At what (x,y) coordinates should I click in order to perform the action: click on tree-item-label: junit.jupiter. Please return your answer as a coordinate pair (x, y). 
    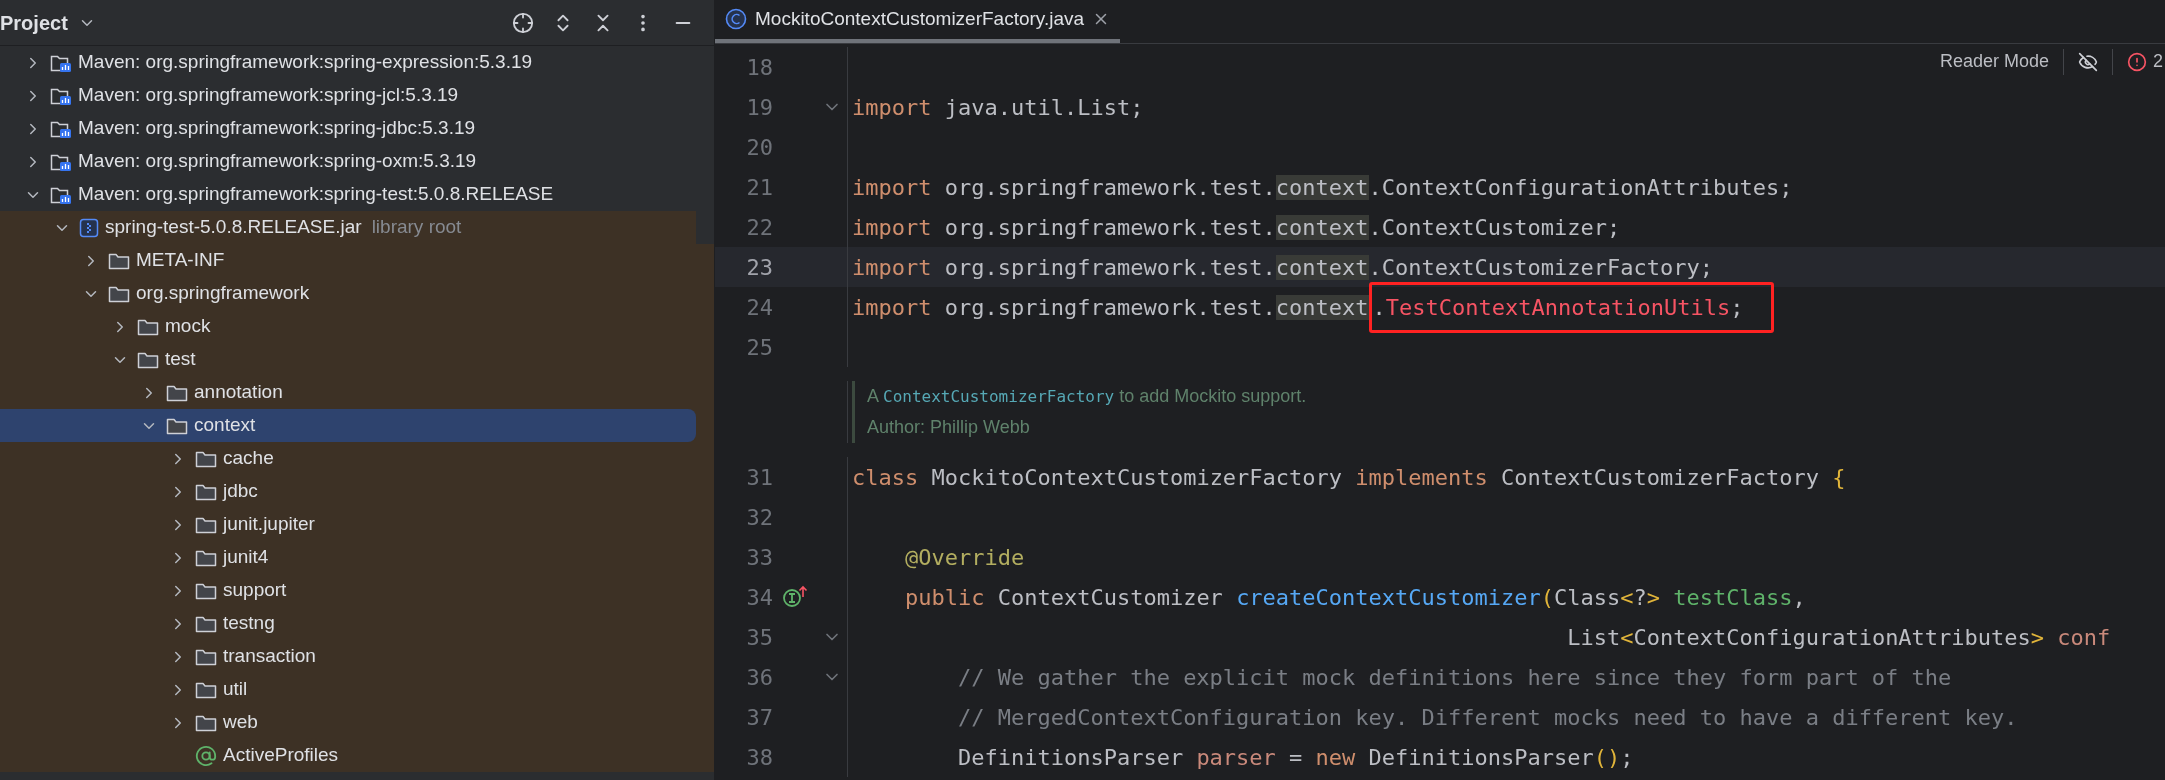
    Looking at the image, I should click on (269, 524).